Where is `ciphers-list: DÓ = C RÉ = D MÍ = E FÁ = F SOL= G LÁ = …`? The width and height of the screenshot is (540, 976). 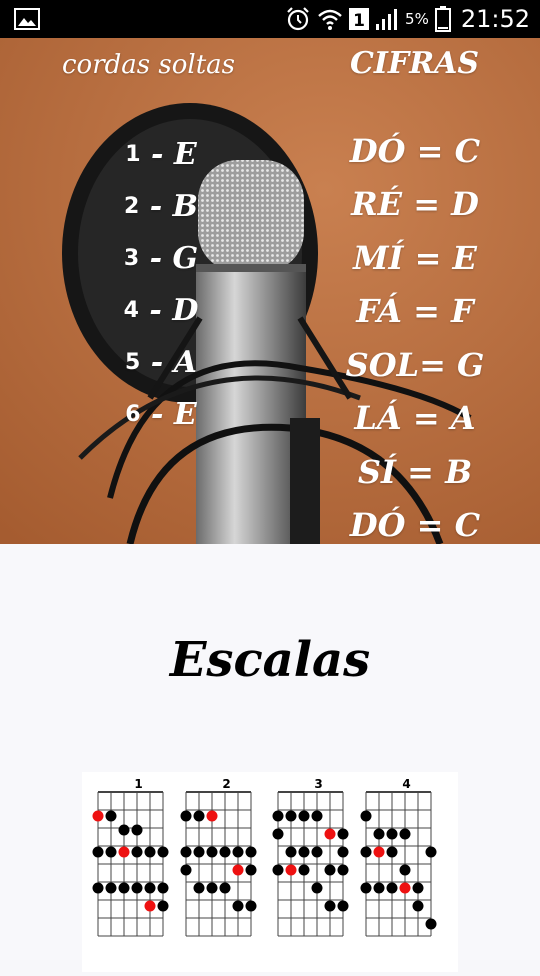
ciphers-list: DÓ = C RÉ = D MÍ = E FÁ = F SOL= G LÁ = … is located at coordinates (415, 334).